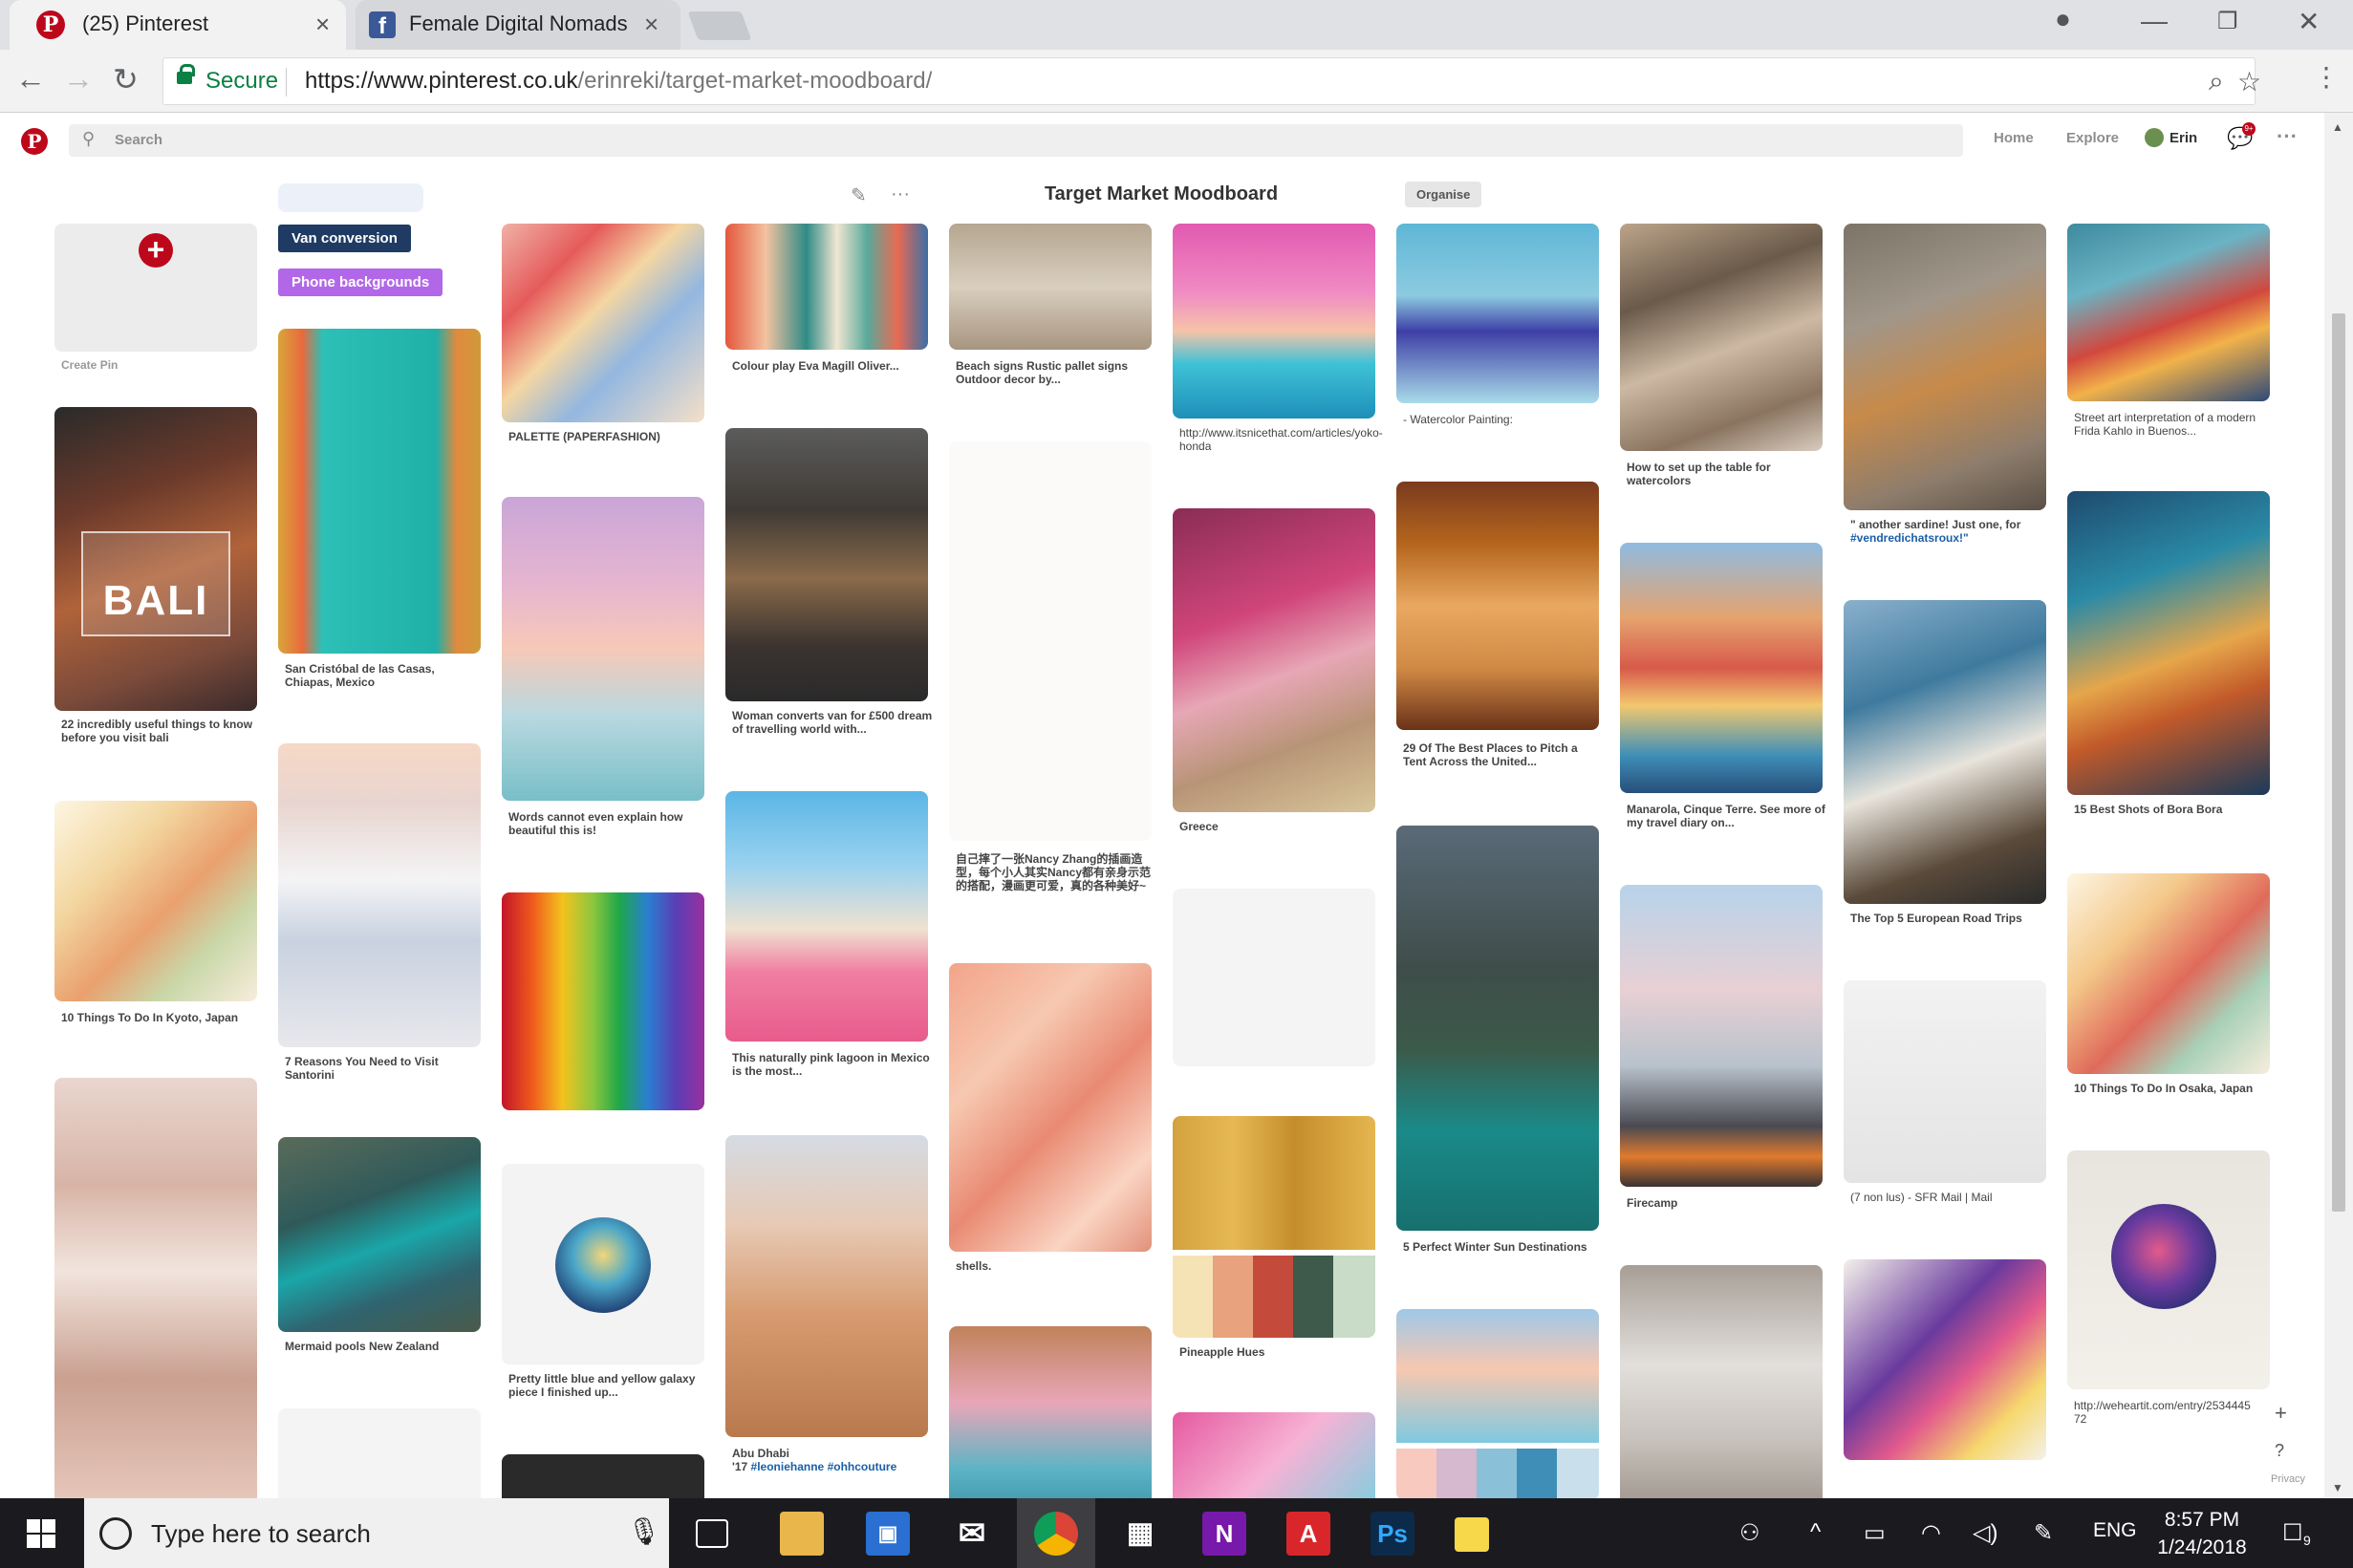 This screenshot has height=1568, width=2353. Describe the element at coordinates (155, 288) in the screenshot. I see `create-pin-tile: +` at that location.